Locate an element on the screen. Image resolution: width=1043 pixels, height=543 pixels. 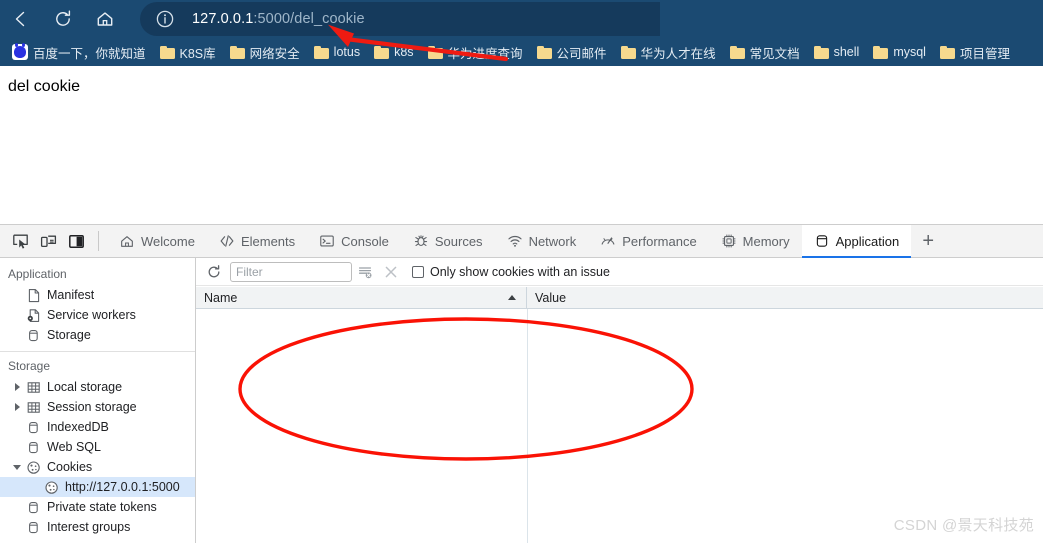
refresh-icon is located at coordinates (214, 270).